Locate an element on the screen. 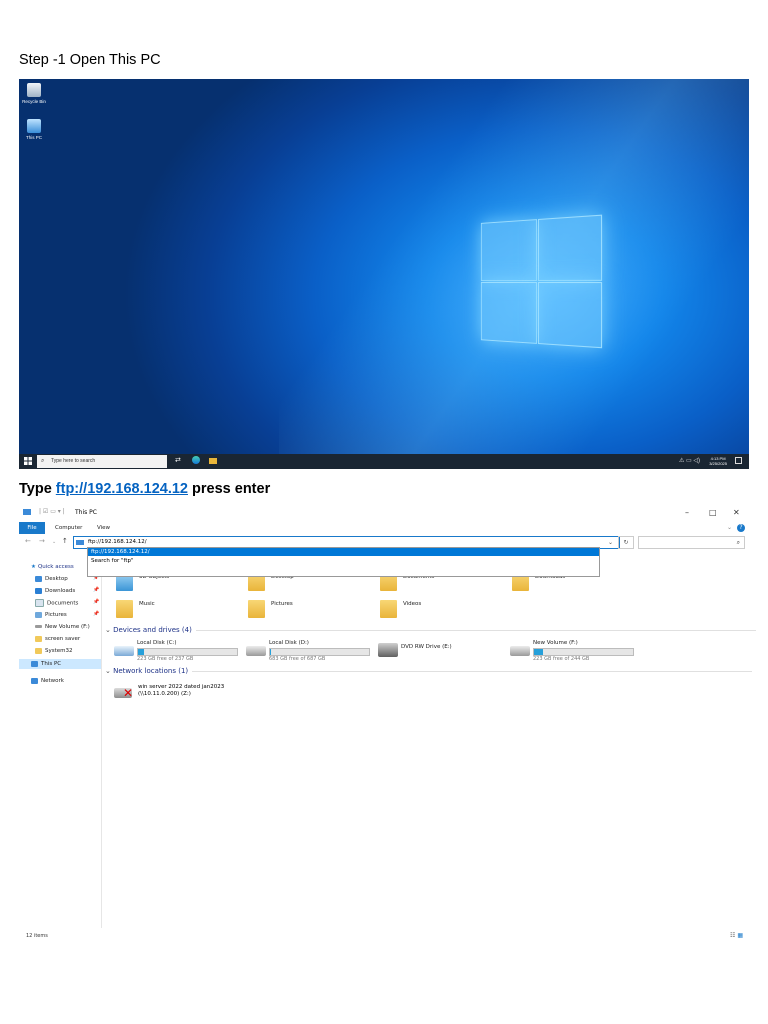 The height and width of the screenshot is (1024, 768). step2-heading: Type ftp://192.168.124.12 press enter is located at coordinates (144, 489).